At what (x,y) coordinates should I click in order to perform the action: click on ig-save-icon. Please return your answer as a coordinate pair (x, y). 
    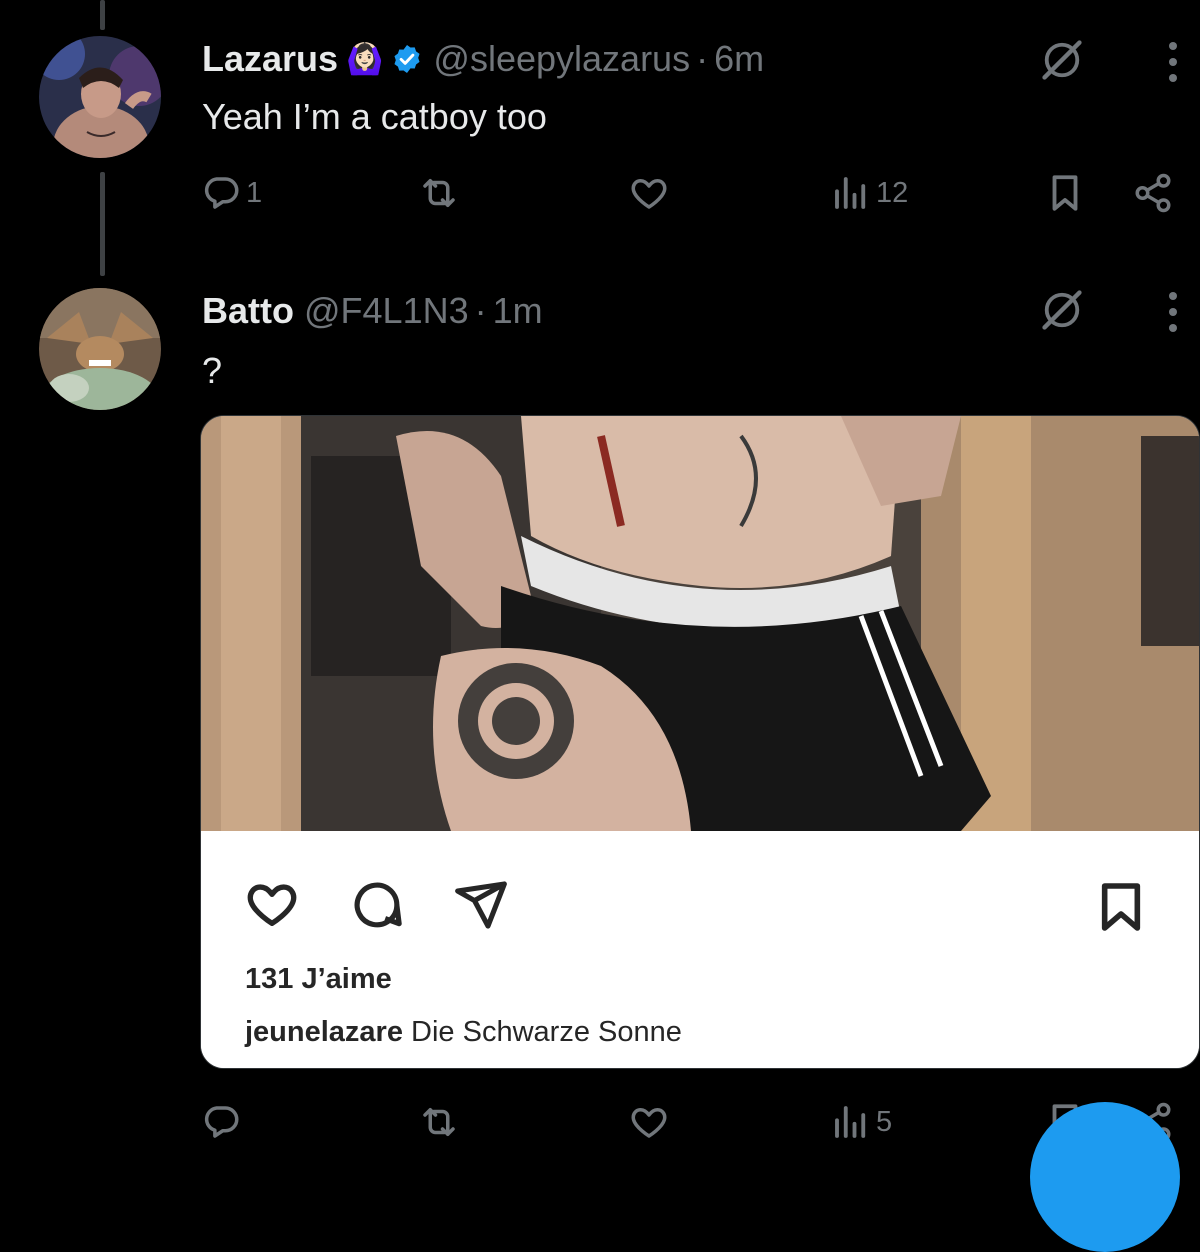
    Looking at the image, I should click on (1121, 907).